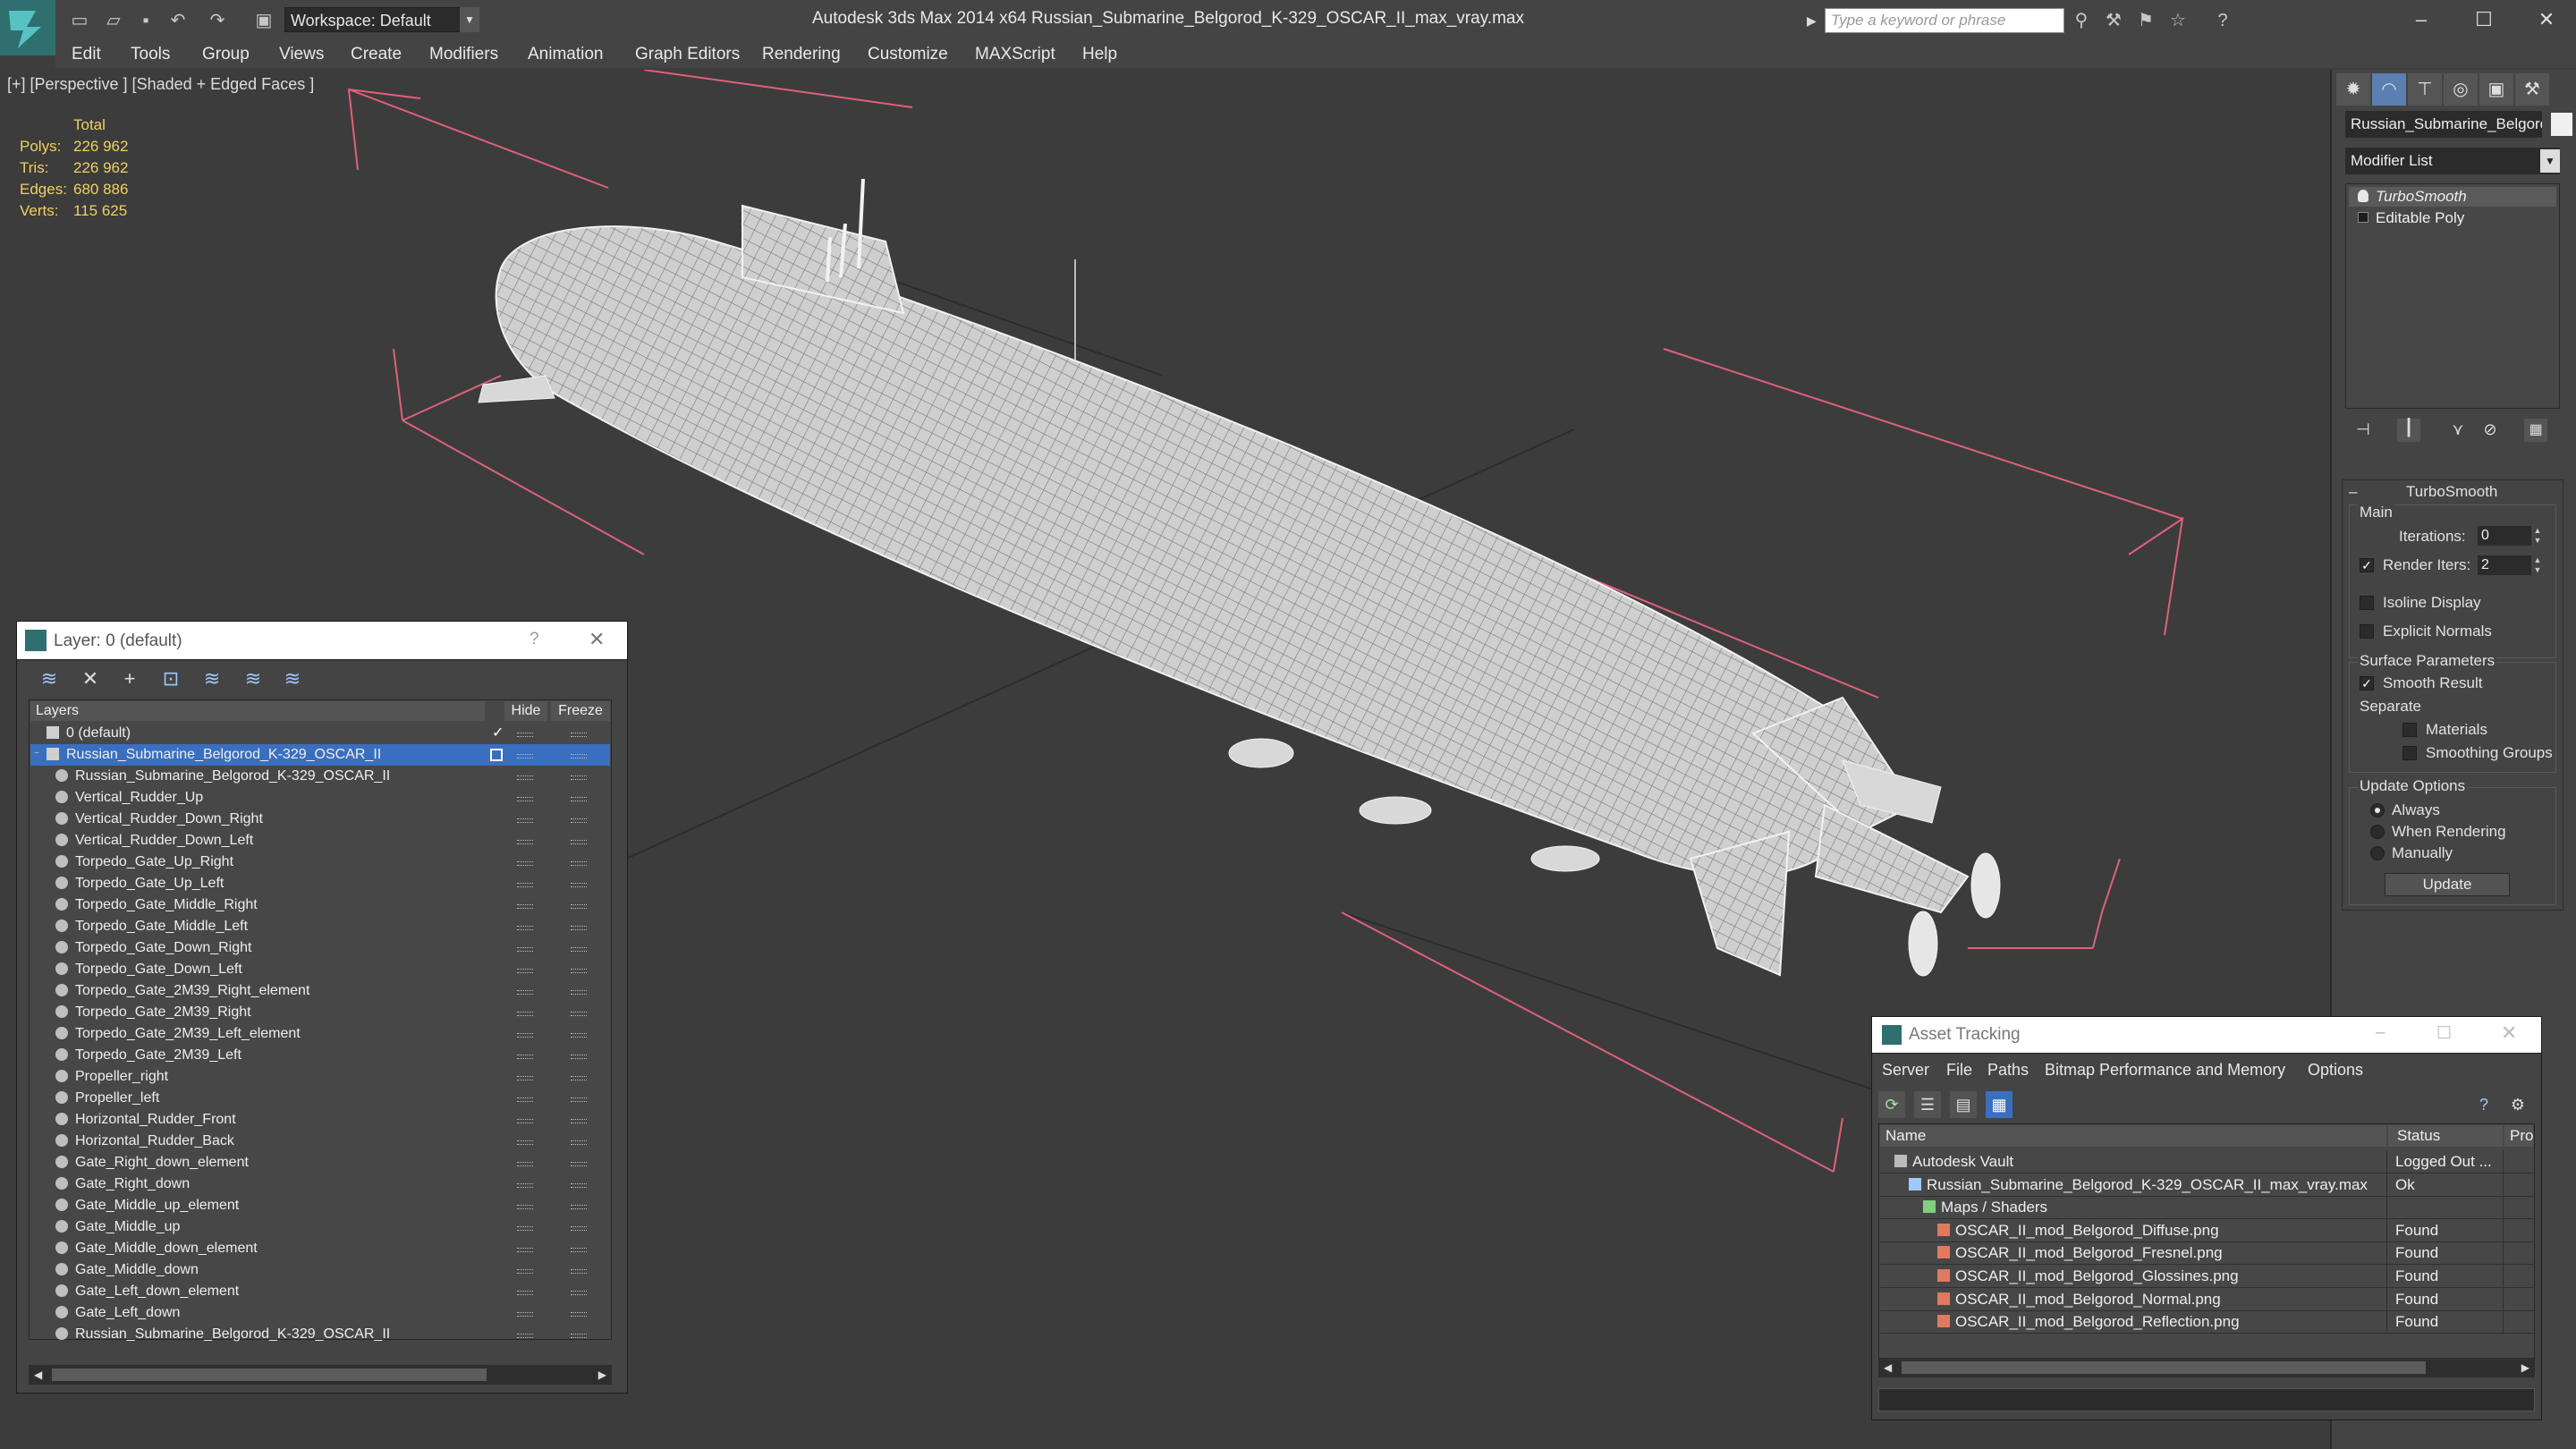 Image resolution: width=2576 pixels, height=1449 pixels. What do you see at coordinates (86, 54) in the screenshot?
I see `menu-edit: Edit` at bounding box center [86, 54].